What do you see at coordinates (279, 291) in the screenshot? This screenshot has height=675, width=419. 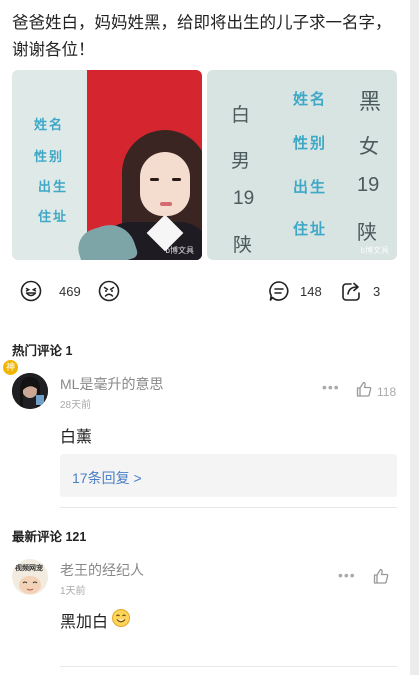 I see `comment-bubble-icon` at bounding box center [279, 291].